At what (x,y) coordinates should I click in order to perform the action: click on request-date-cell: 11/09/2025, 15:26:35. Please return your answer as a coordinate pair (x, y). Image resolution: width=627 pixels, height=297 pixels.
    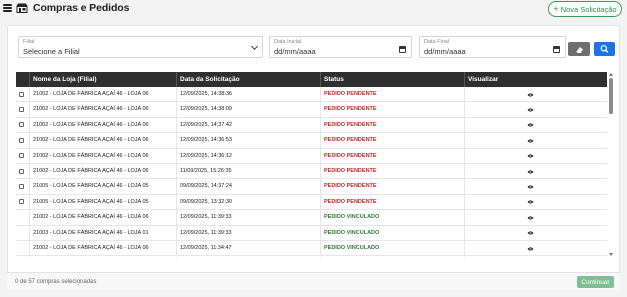
    Looking at the image, I should click on (248, 172).